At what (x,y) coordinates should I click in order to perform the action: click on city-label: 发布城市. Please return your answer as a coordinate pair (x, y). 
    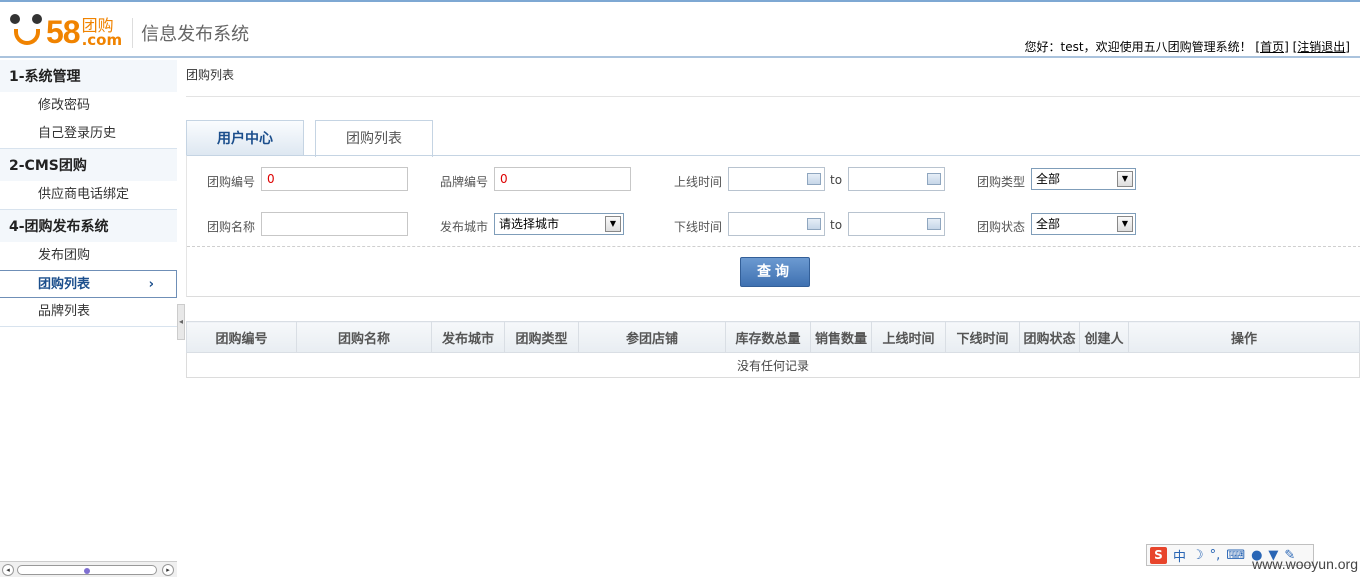
    Looking at the image, I should click on (464, 227).